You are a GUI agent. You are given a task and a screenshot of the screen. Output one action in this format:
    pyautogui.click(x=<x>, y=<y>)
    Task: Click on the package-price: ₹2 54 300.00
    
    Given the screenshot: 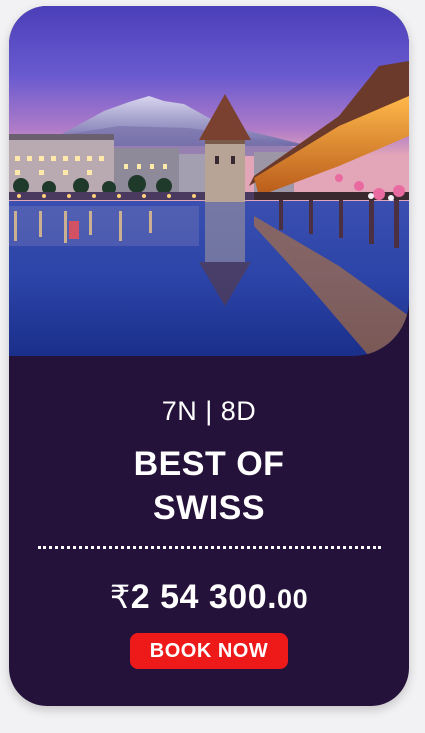 What is the action you would take?
    pyautogui.click(x=209, y=597)
    